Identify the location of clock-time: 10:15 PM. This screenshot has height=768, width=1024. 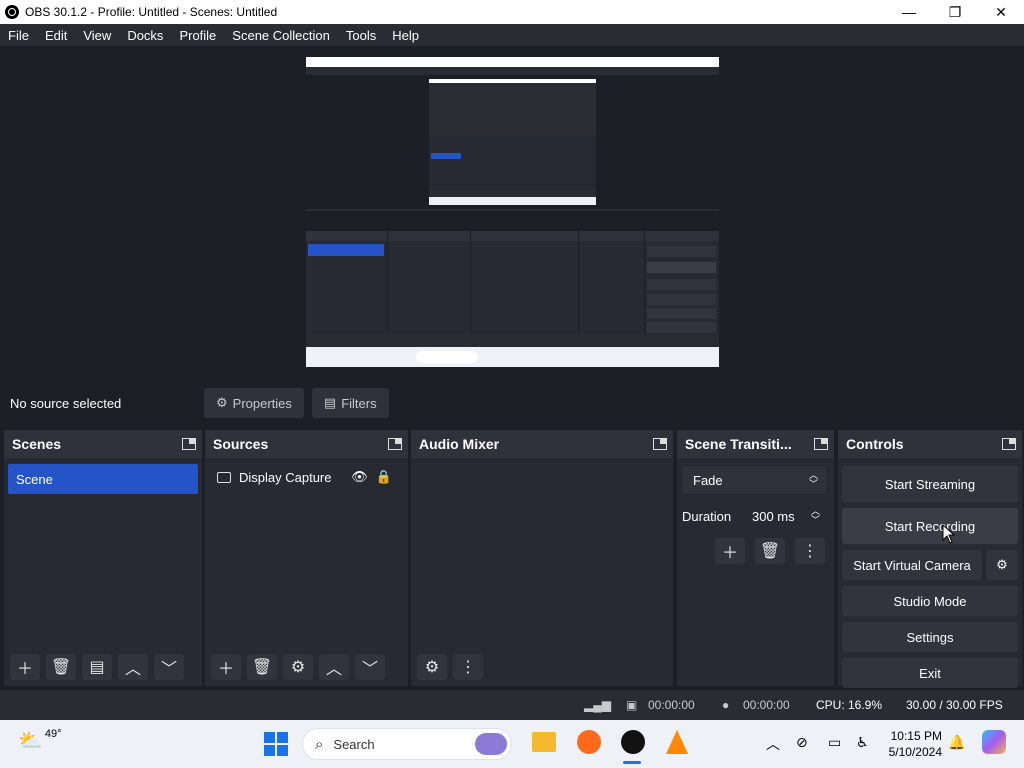
(916, 736).